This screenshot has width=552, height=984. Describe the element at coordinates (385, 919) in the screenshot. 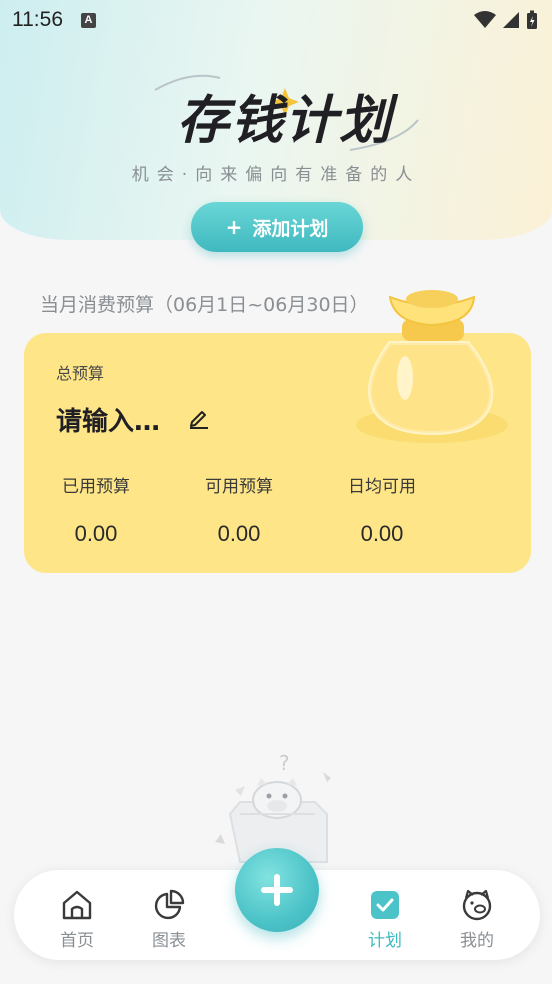

I see `tab-plan: 计划` at that location.